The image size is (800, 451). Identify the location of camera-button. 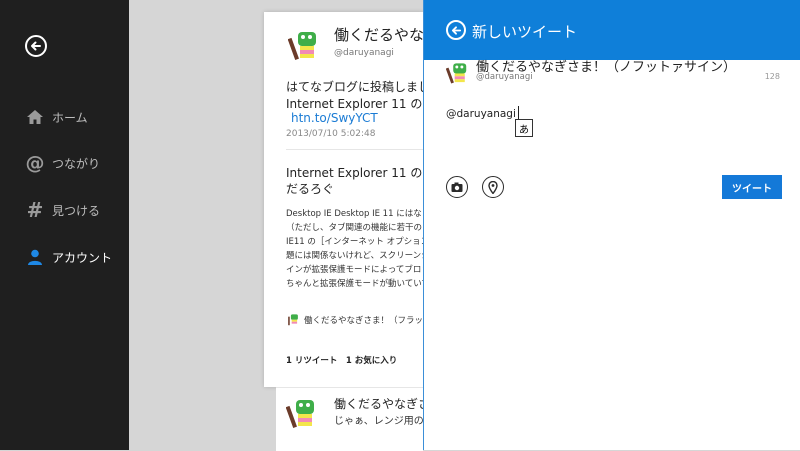
(457, 187).